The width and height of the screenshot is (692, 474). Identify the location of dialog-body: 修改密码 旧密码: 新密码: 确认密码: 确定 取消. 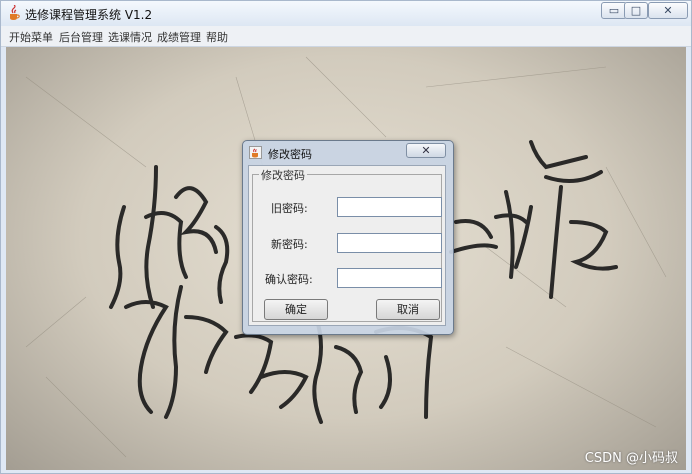
(347, 245).